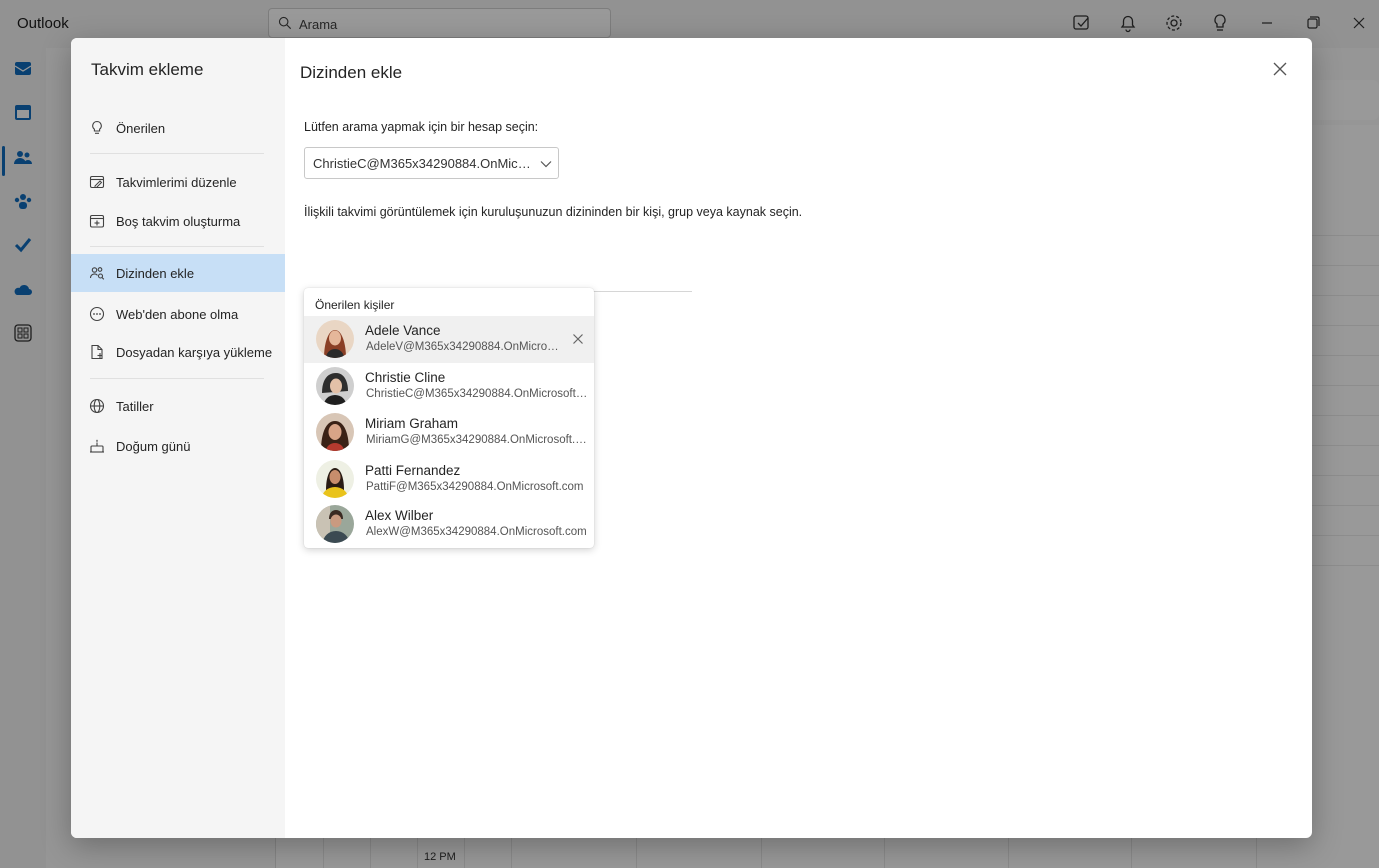  Describe the element at coordinates (464, 347) in the screenshot. I see `person-email: AdeleV@M365x34290884.OnMicrosoft.com` at that location.